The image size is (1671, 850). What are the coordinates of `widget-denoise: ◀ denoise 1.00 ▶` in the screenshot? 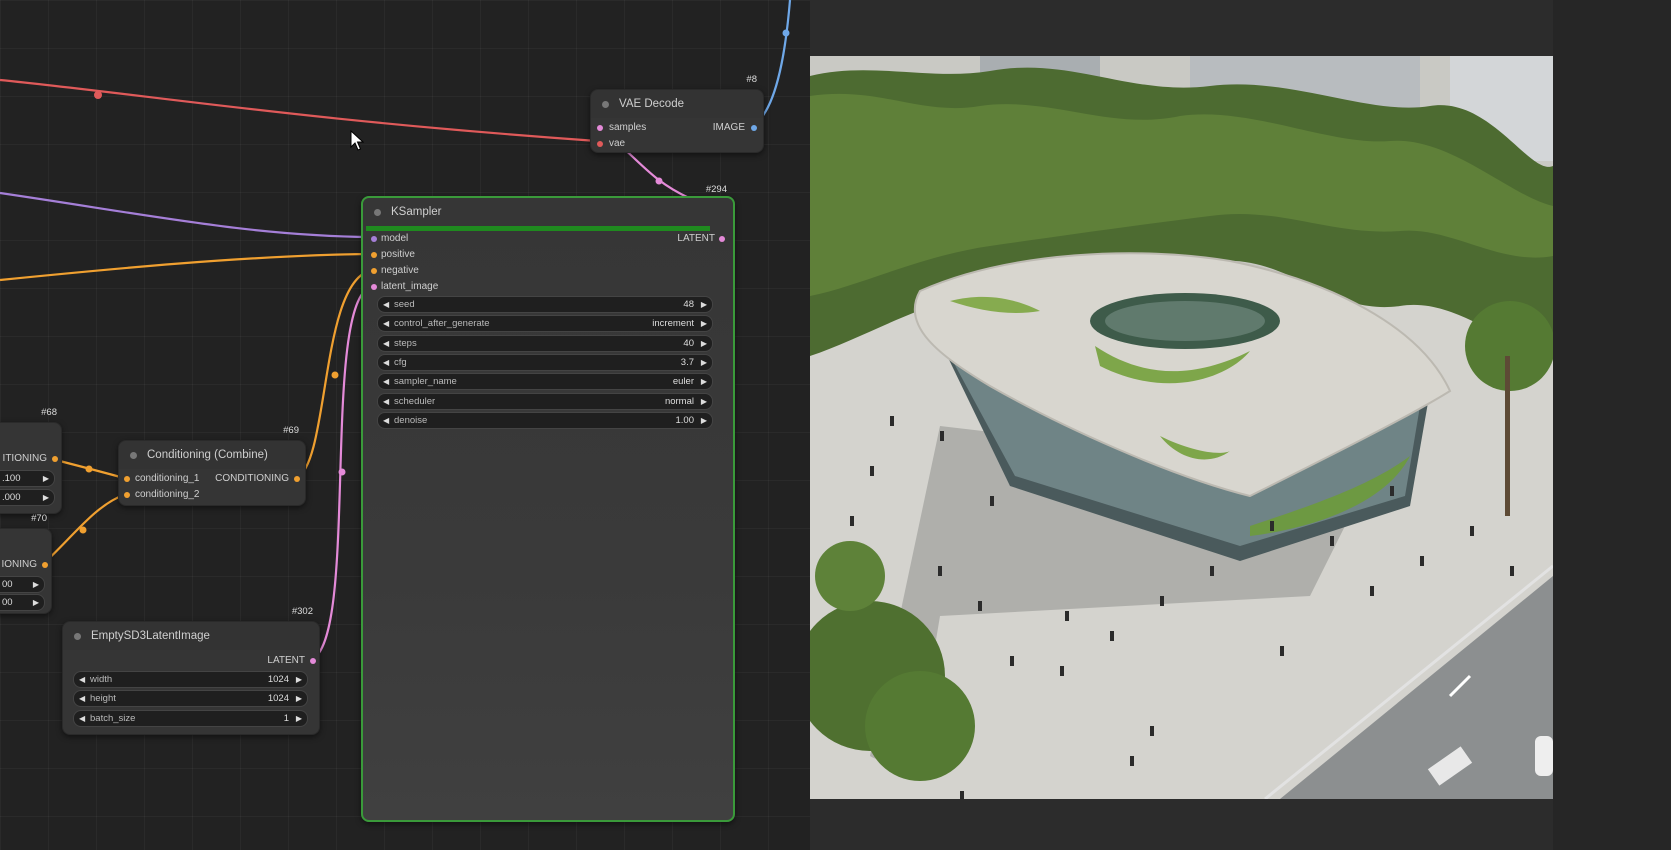 It's located at (545, 420).